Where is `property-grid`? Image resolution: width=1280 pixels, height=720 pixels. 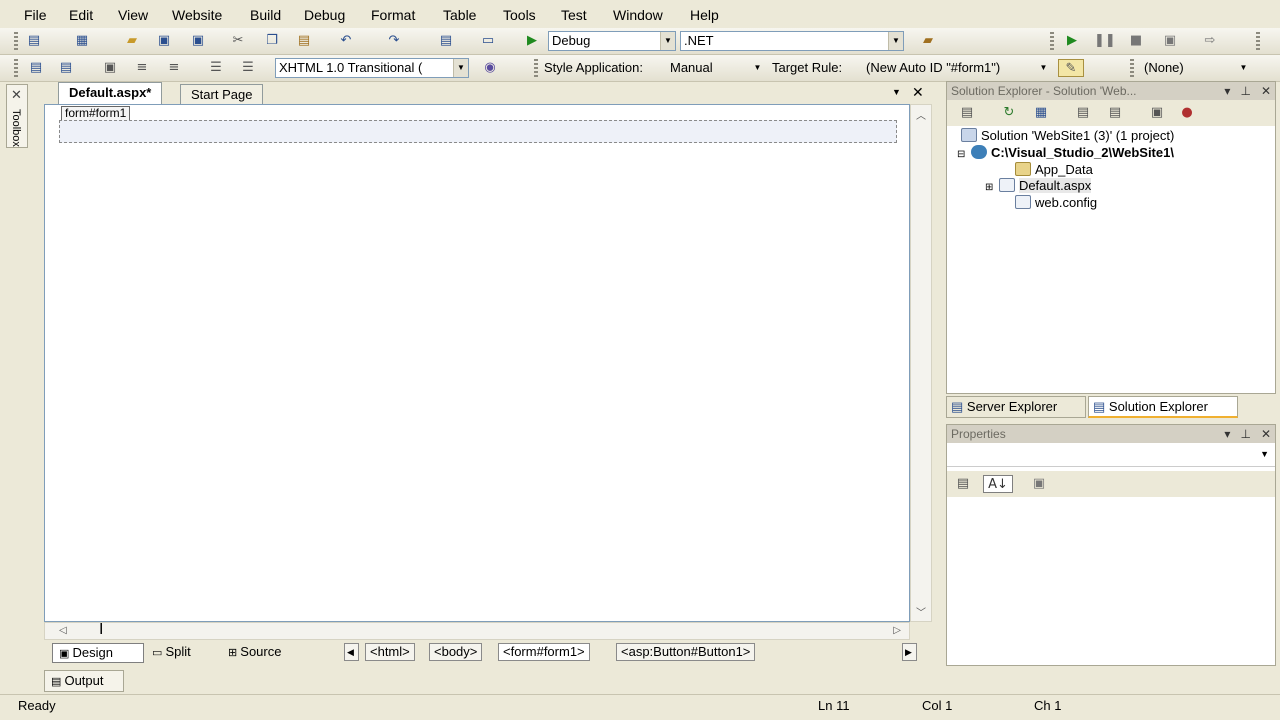
property-grid is located at coordinates (1111, 577).